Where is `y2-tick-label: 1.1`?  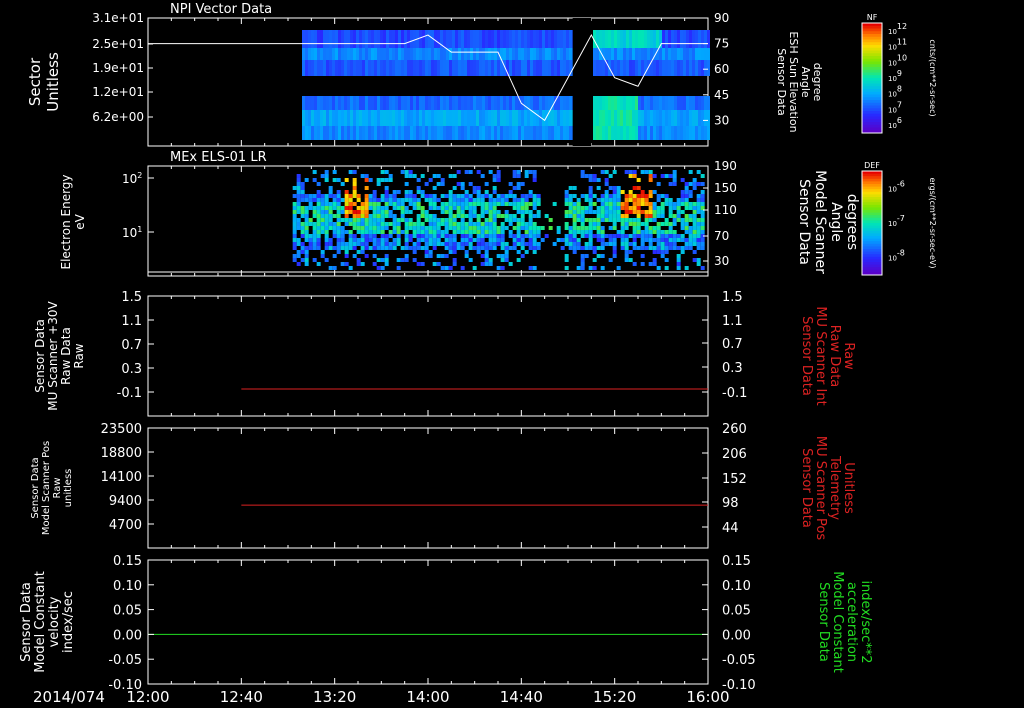
y2-tick-label: 1.1 is located at coordinates (732, 321).